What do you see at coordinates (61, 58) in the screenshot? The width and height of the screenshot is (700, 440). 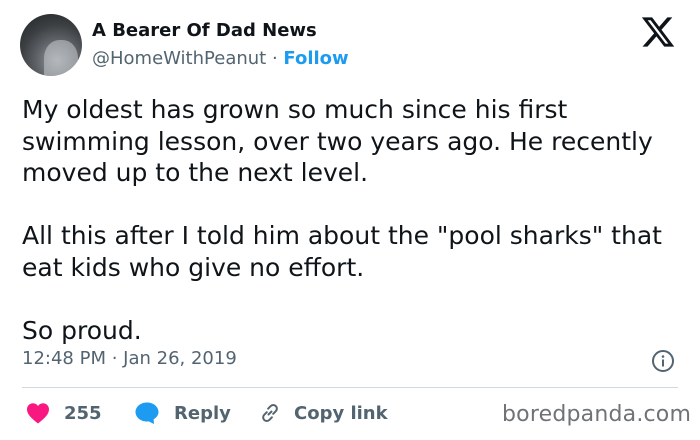 I see `avatar-silhouette` at bounding box center [61, 58].